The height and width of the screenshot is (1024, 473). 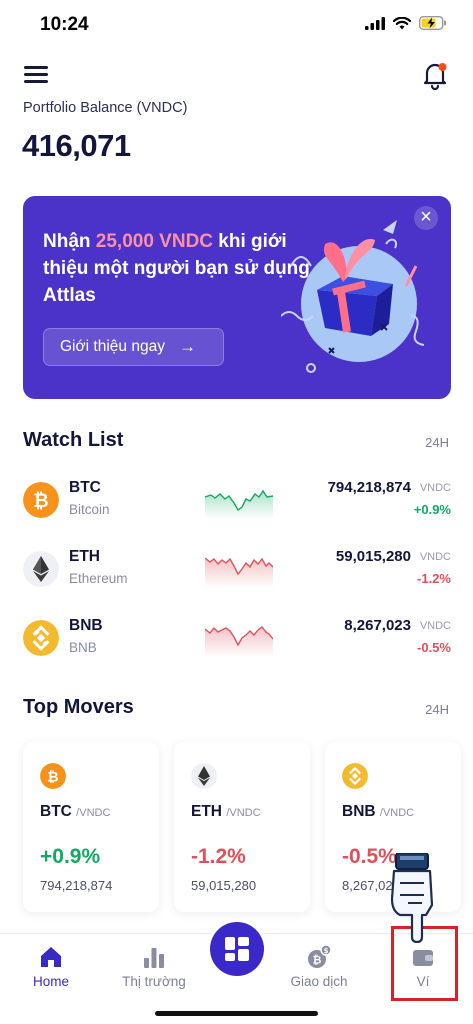 What do you see at coordinates (76, 885) in the screenshot?
I see `mover-price: 794,218,874` at bounding box center [76, 885].